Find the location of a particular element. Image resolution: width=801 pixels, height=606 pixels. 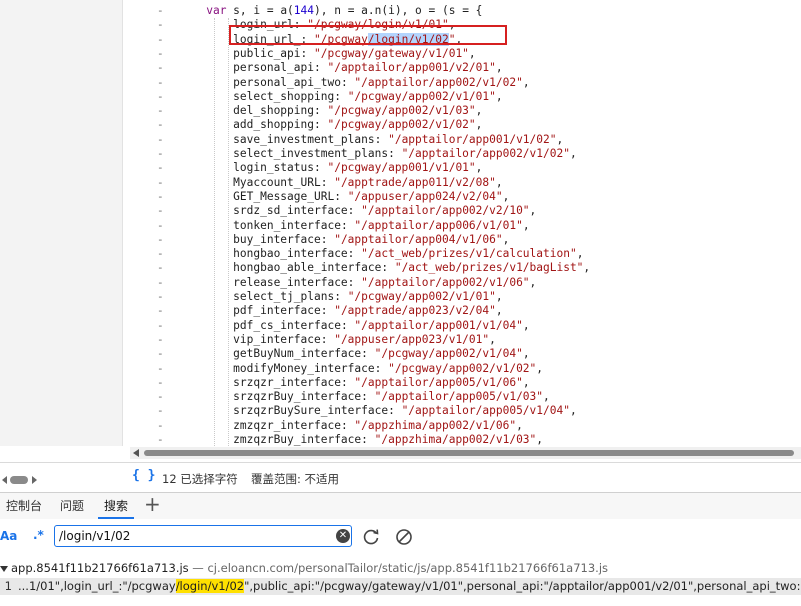

string-literal: "/pcgway/app002/v1/04" is located at coordinates (448, 354).